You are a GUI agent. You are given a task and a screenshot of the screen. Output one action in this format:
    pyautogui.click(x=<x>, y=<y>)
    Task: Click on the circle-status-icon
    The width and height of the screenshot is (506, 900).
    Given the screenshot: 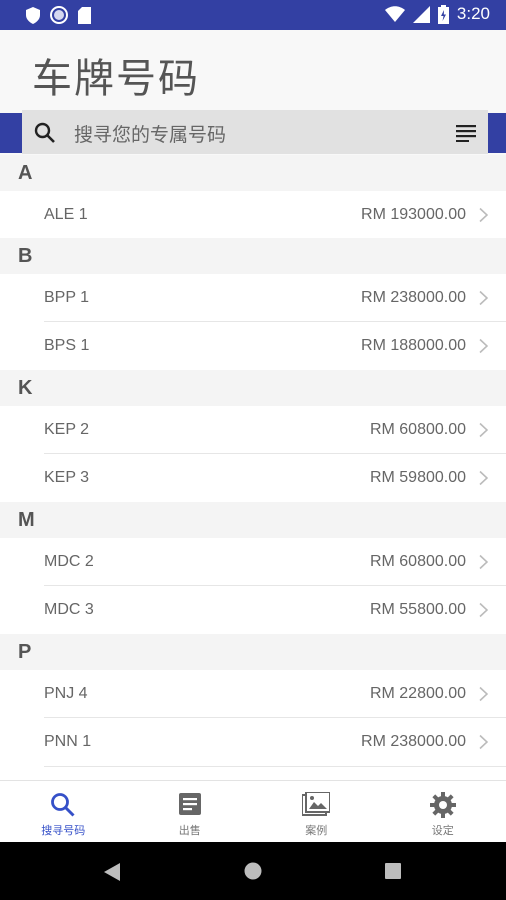 What is the action you would take?
    pyautogui.click(x=59, y=15)
    